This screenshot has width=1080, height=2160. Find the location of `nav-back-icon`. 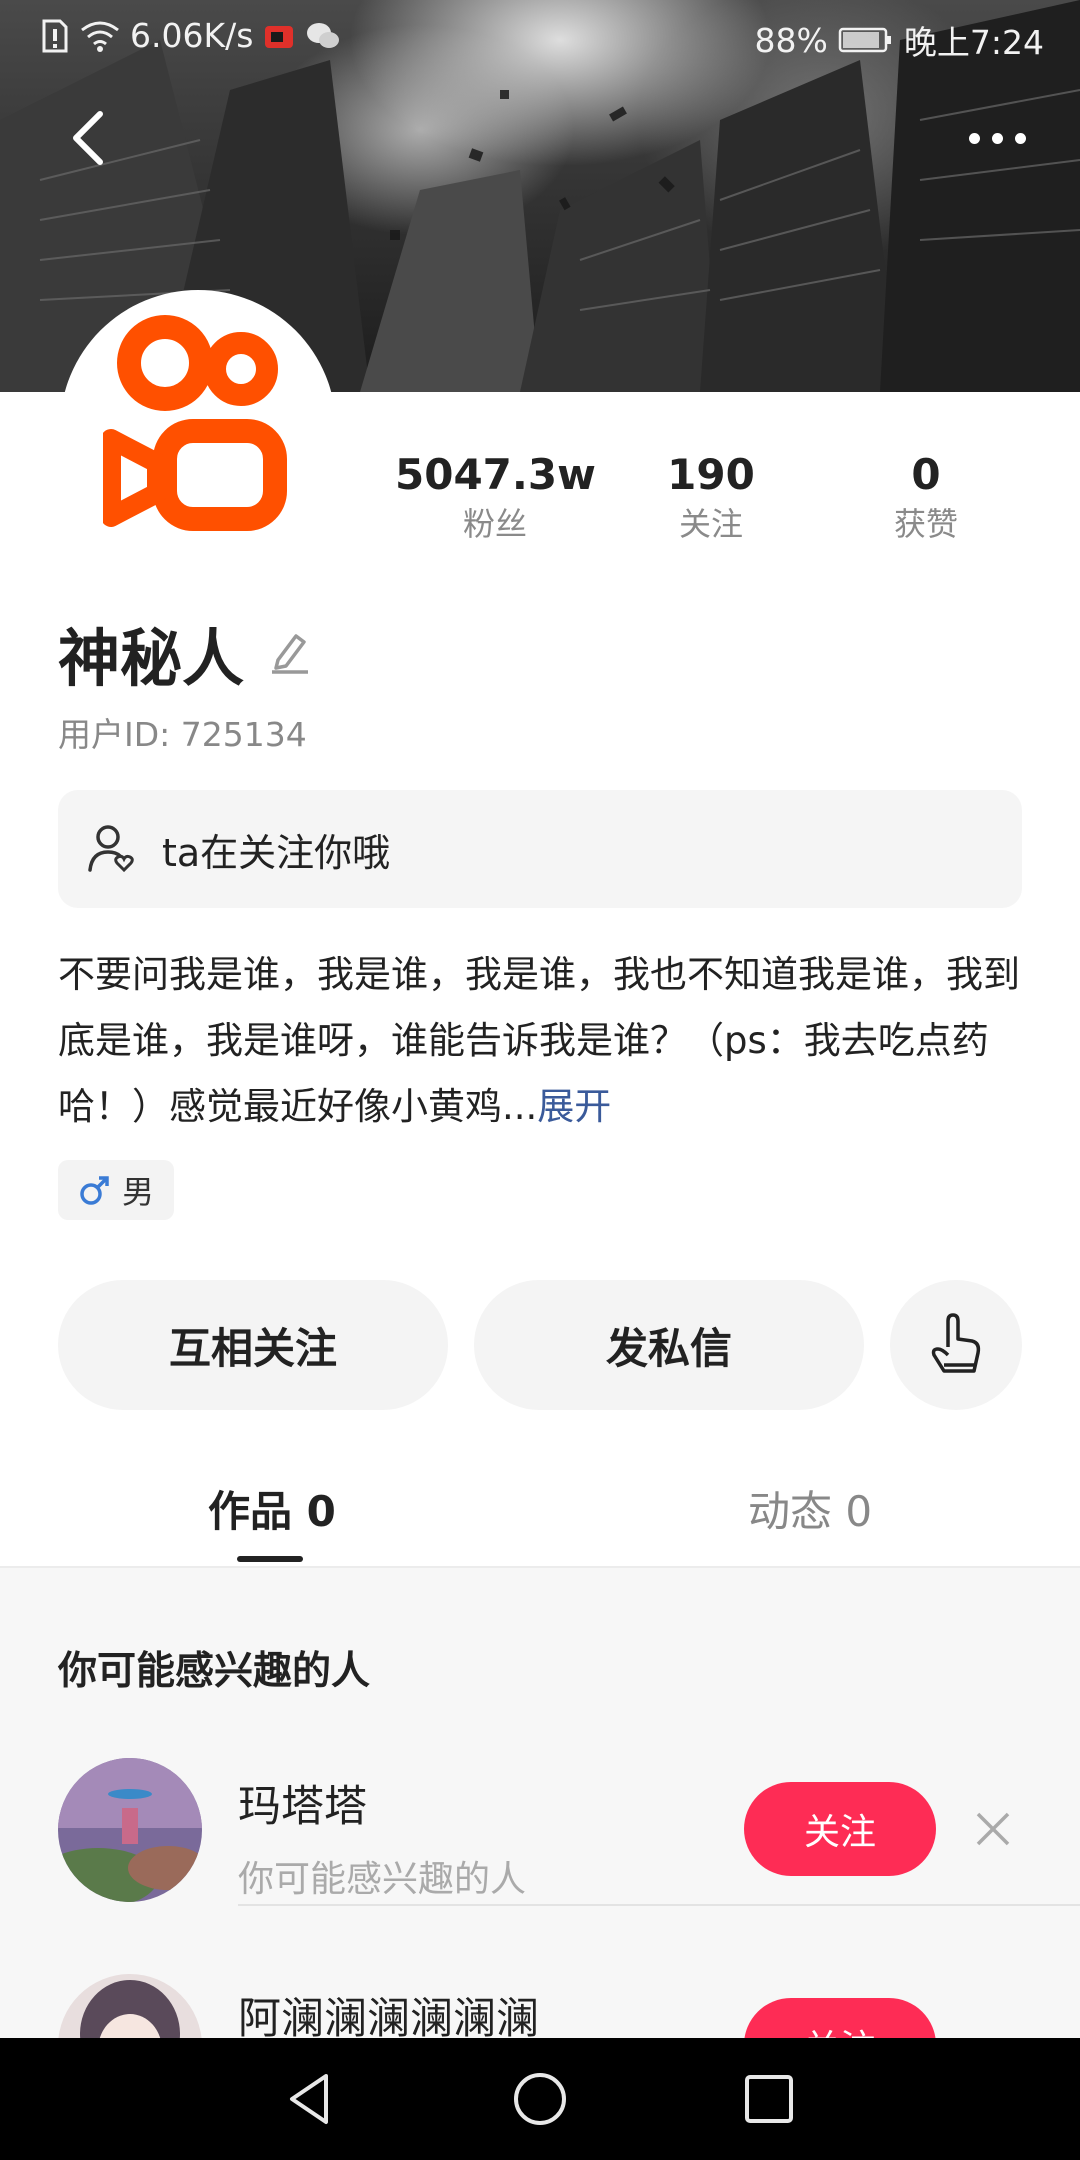

nav-back-icon is located at coordinates (309, 2099).